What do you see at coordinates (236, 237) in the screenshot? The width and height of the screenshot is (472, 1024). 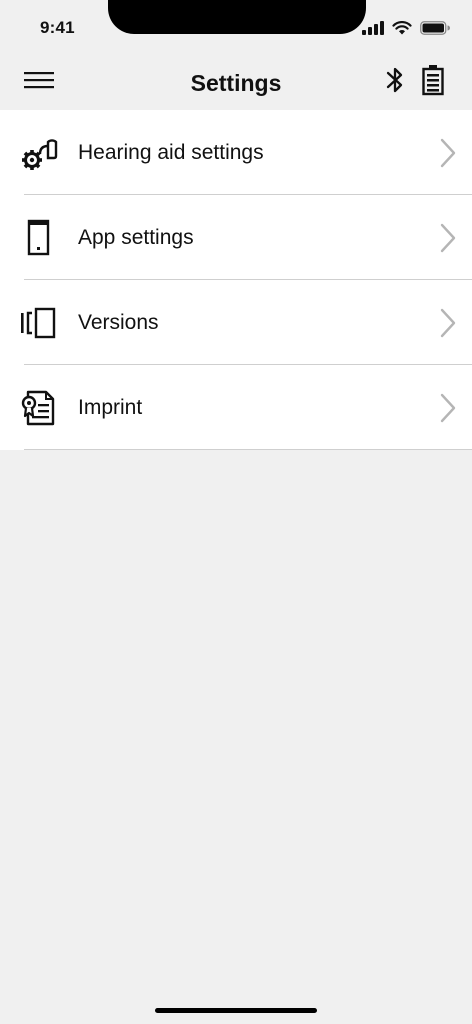 I see `list-item-app-settings: App settings` at bounding box center [236, 237].